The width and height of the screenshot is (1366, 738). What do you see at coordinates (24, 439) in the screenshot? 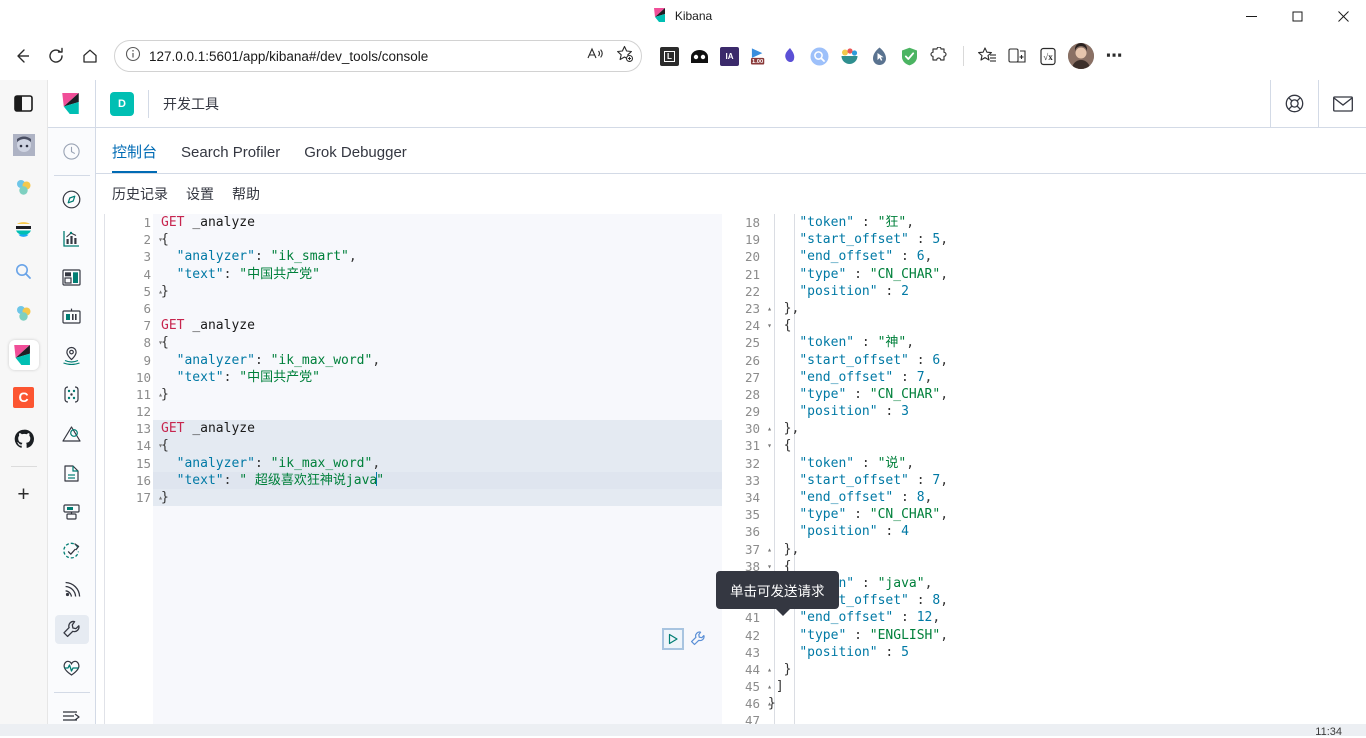
I see `rail-tab-github` at bounding box center [24, 439].